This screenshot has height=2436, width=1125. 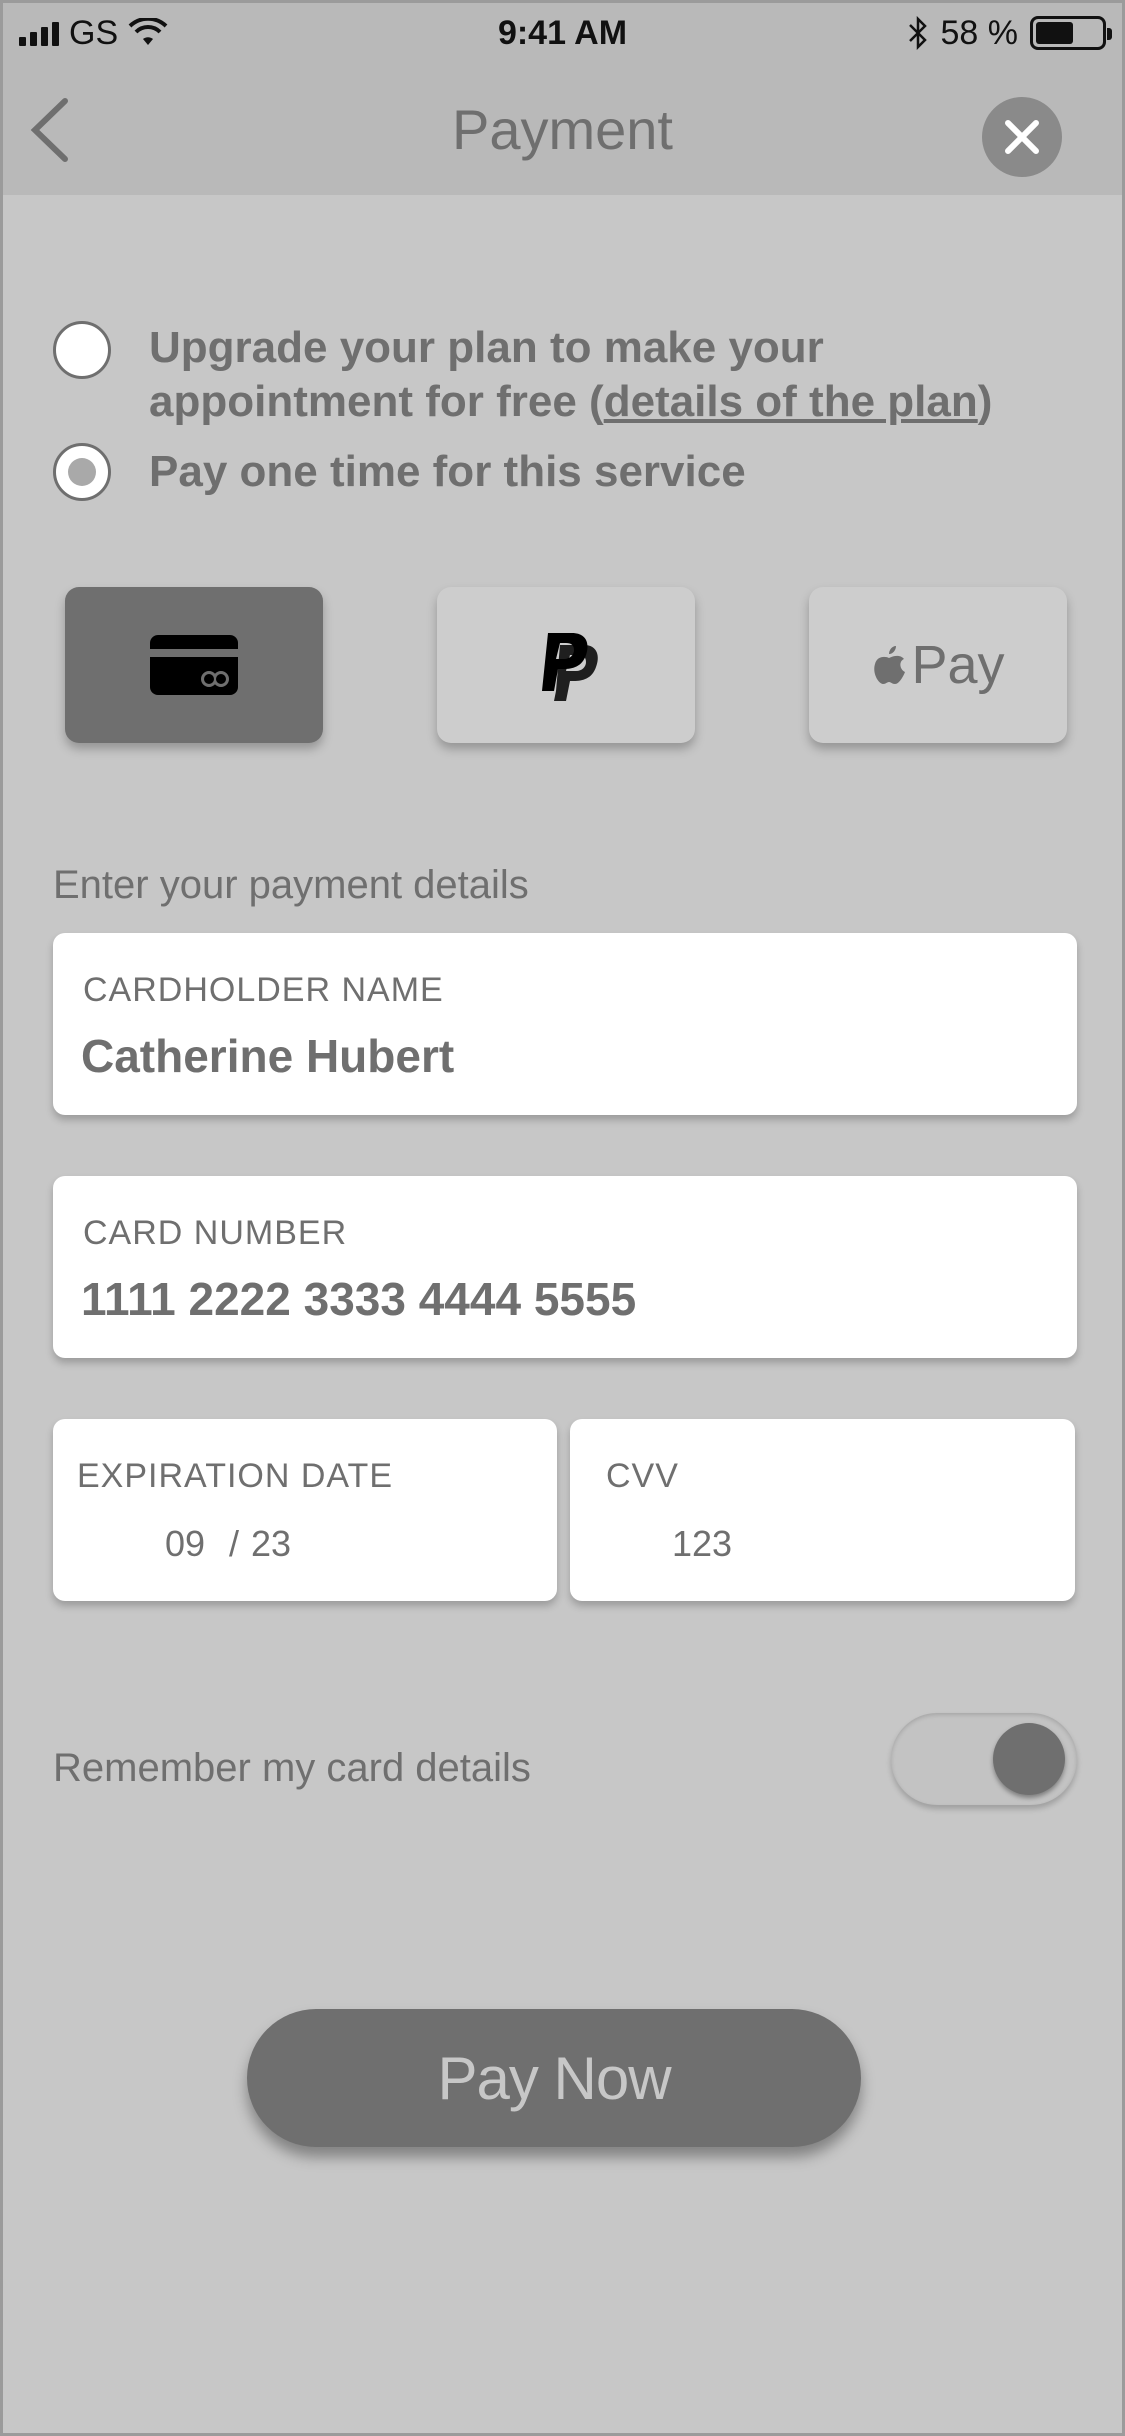 I want to click on plan-details-link: details of the plan, so click(x=791, y=401).